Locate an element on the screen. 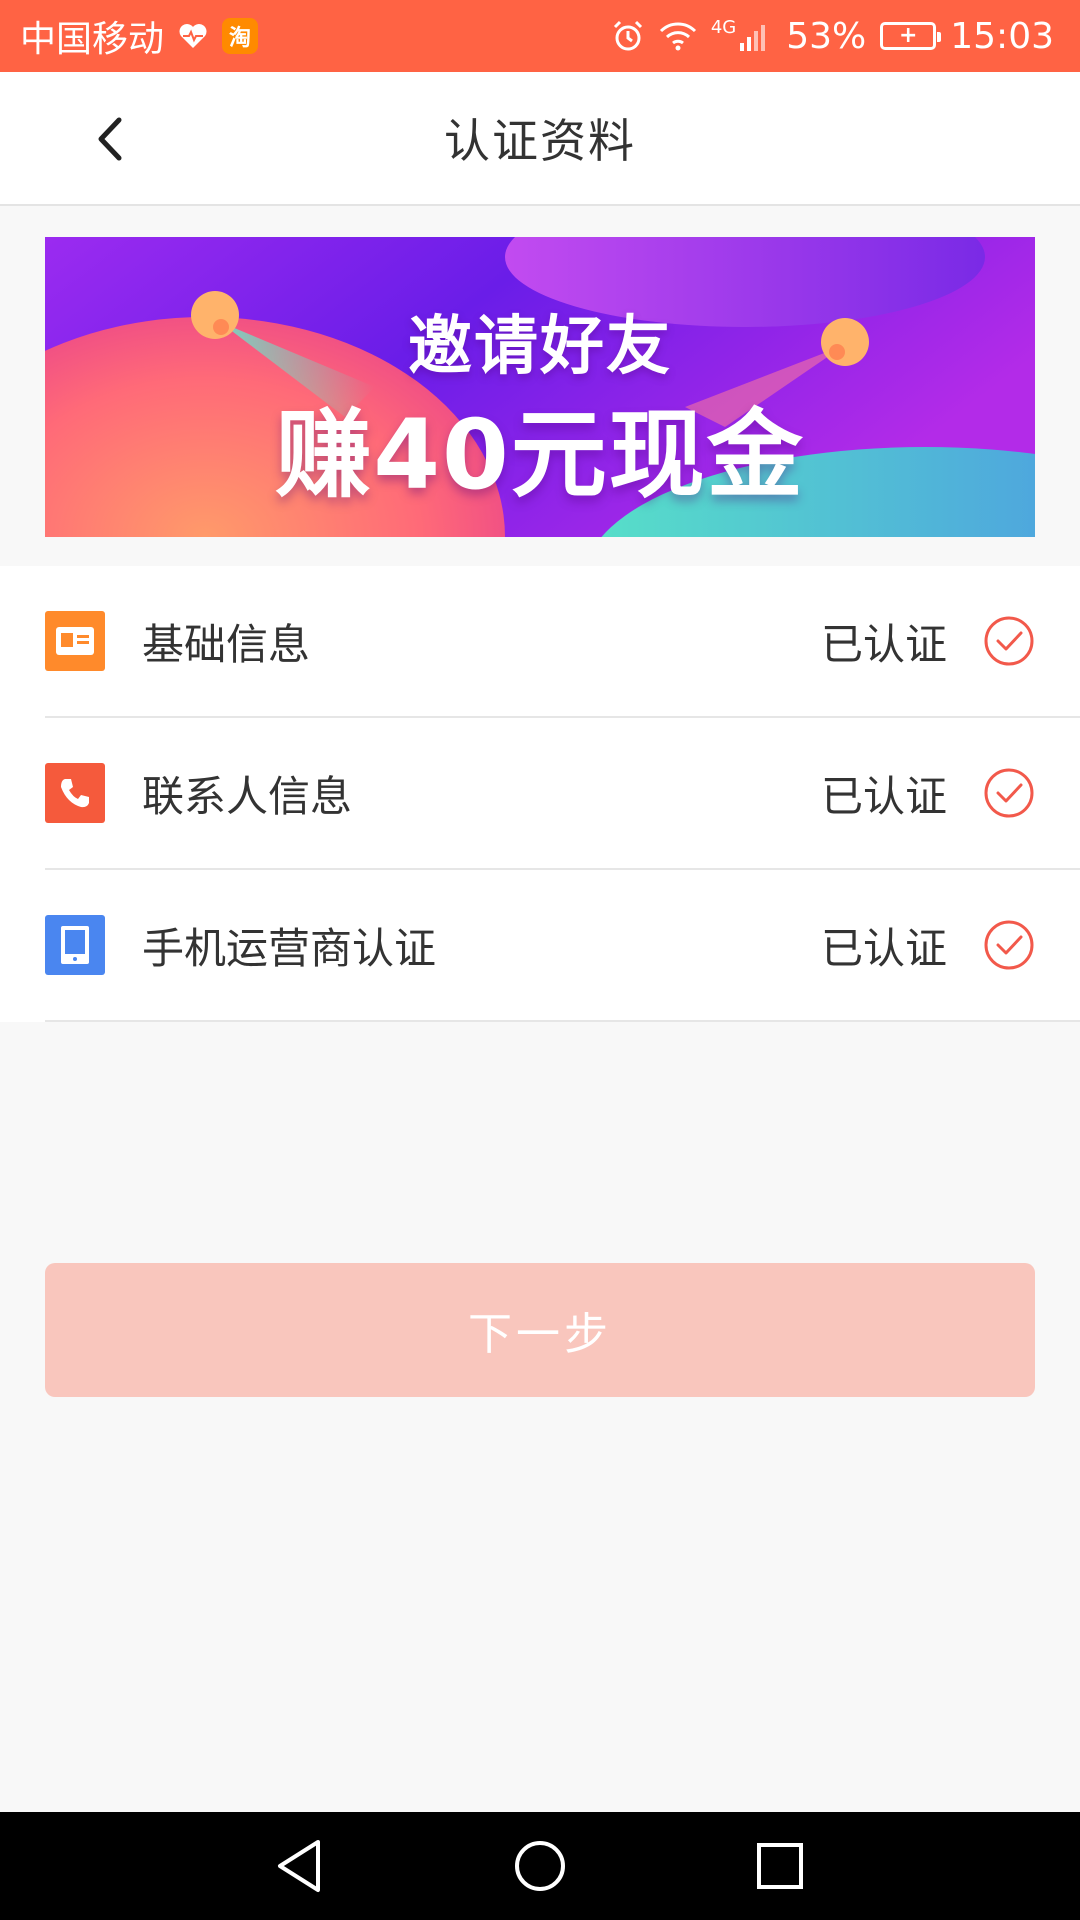 The height and width of the screenshot is (1920, 1080). next-step-button: 下一步 is located at coordinates (540, 1330).